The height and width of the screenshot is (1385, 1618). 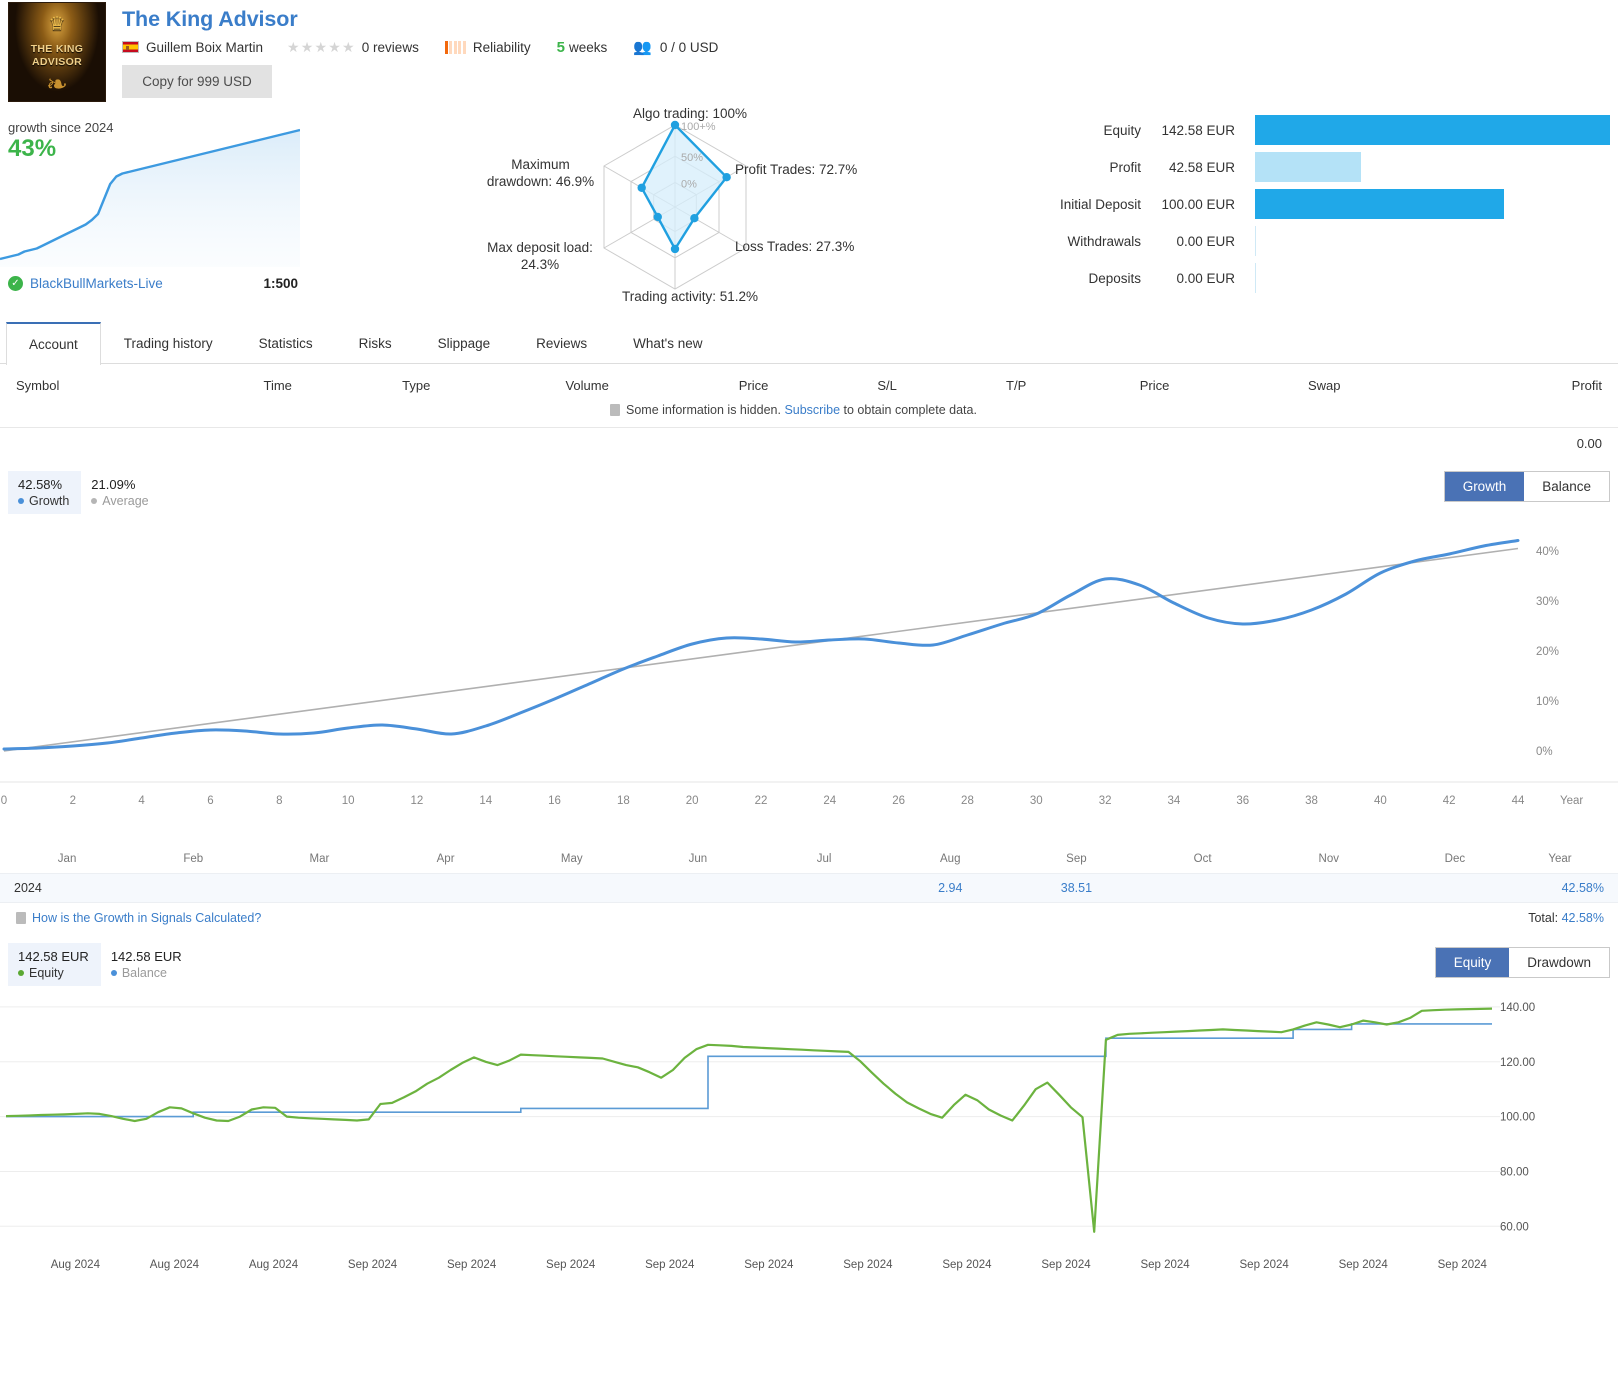 I want to click on svg-text: 50%, so click(x=692, y=158).